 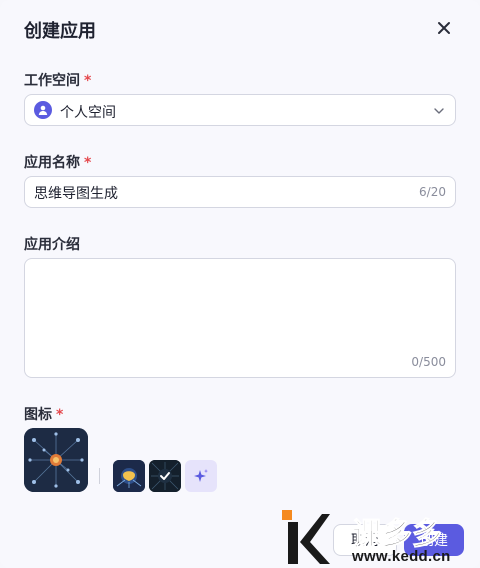 What do you see at coordinates (88, 113) in the screenshot?
I see `workspace-value: 个人空间` at bounding box center [88, 113].